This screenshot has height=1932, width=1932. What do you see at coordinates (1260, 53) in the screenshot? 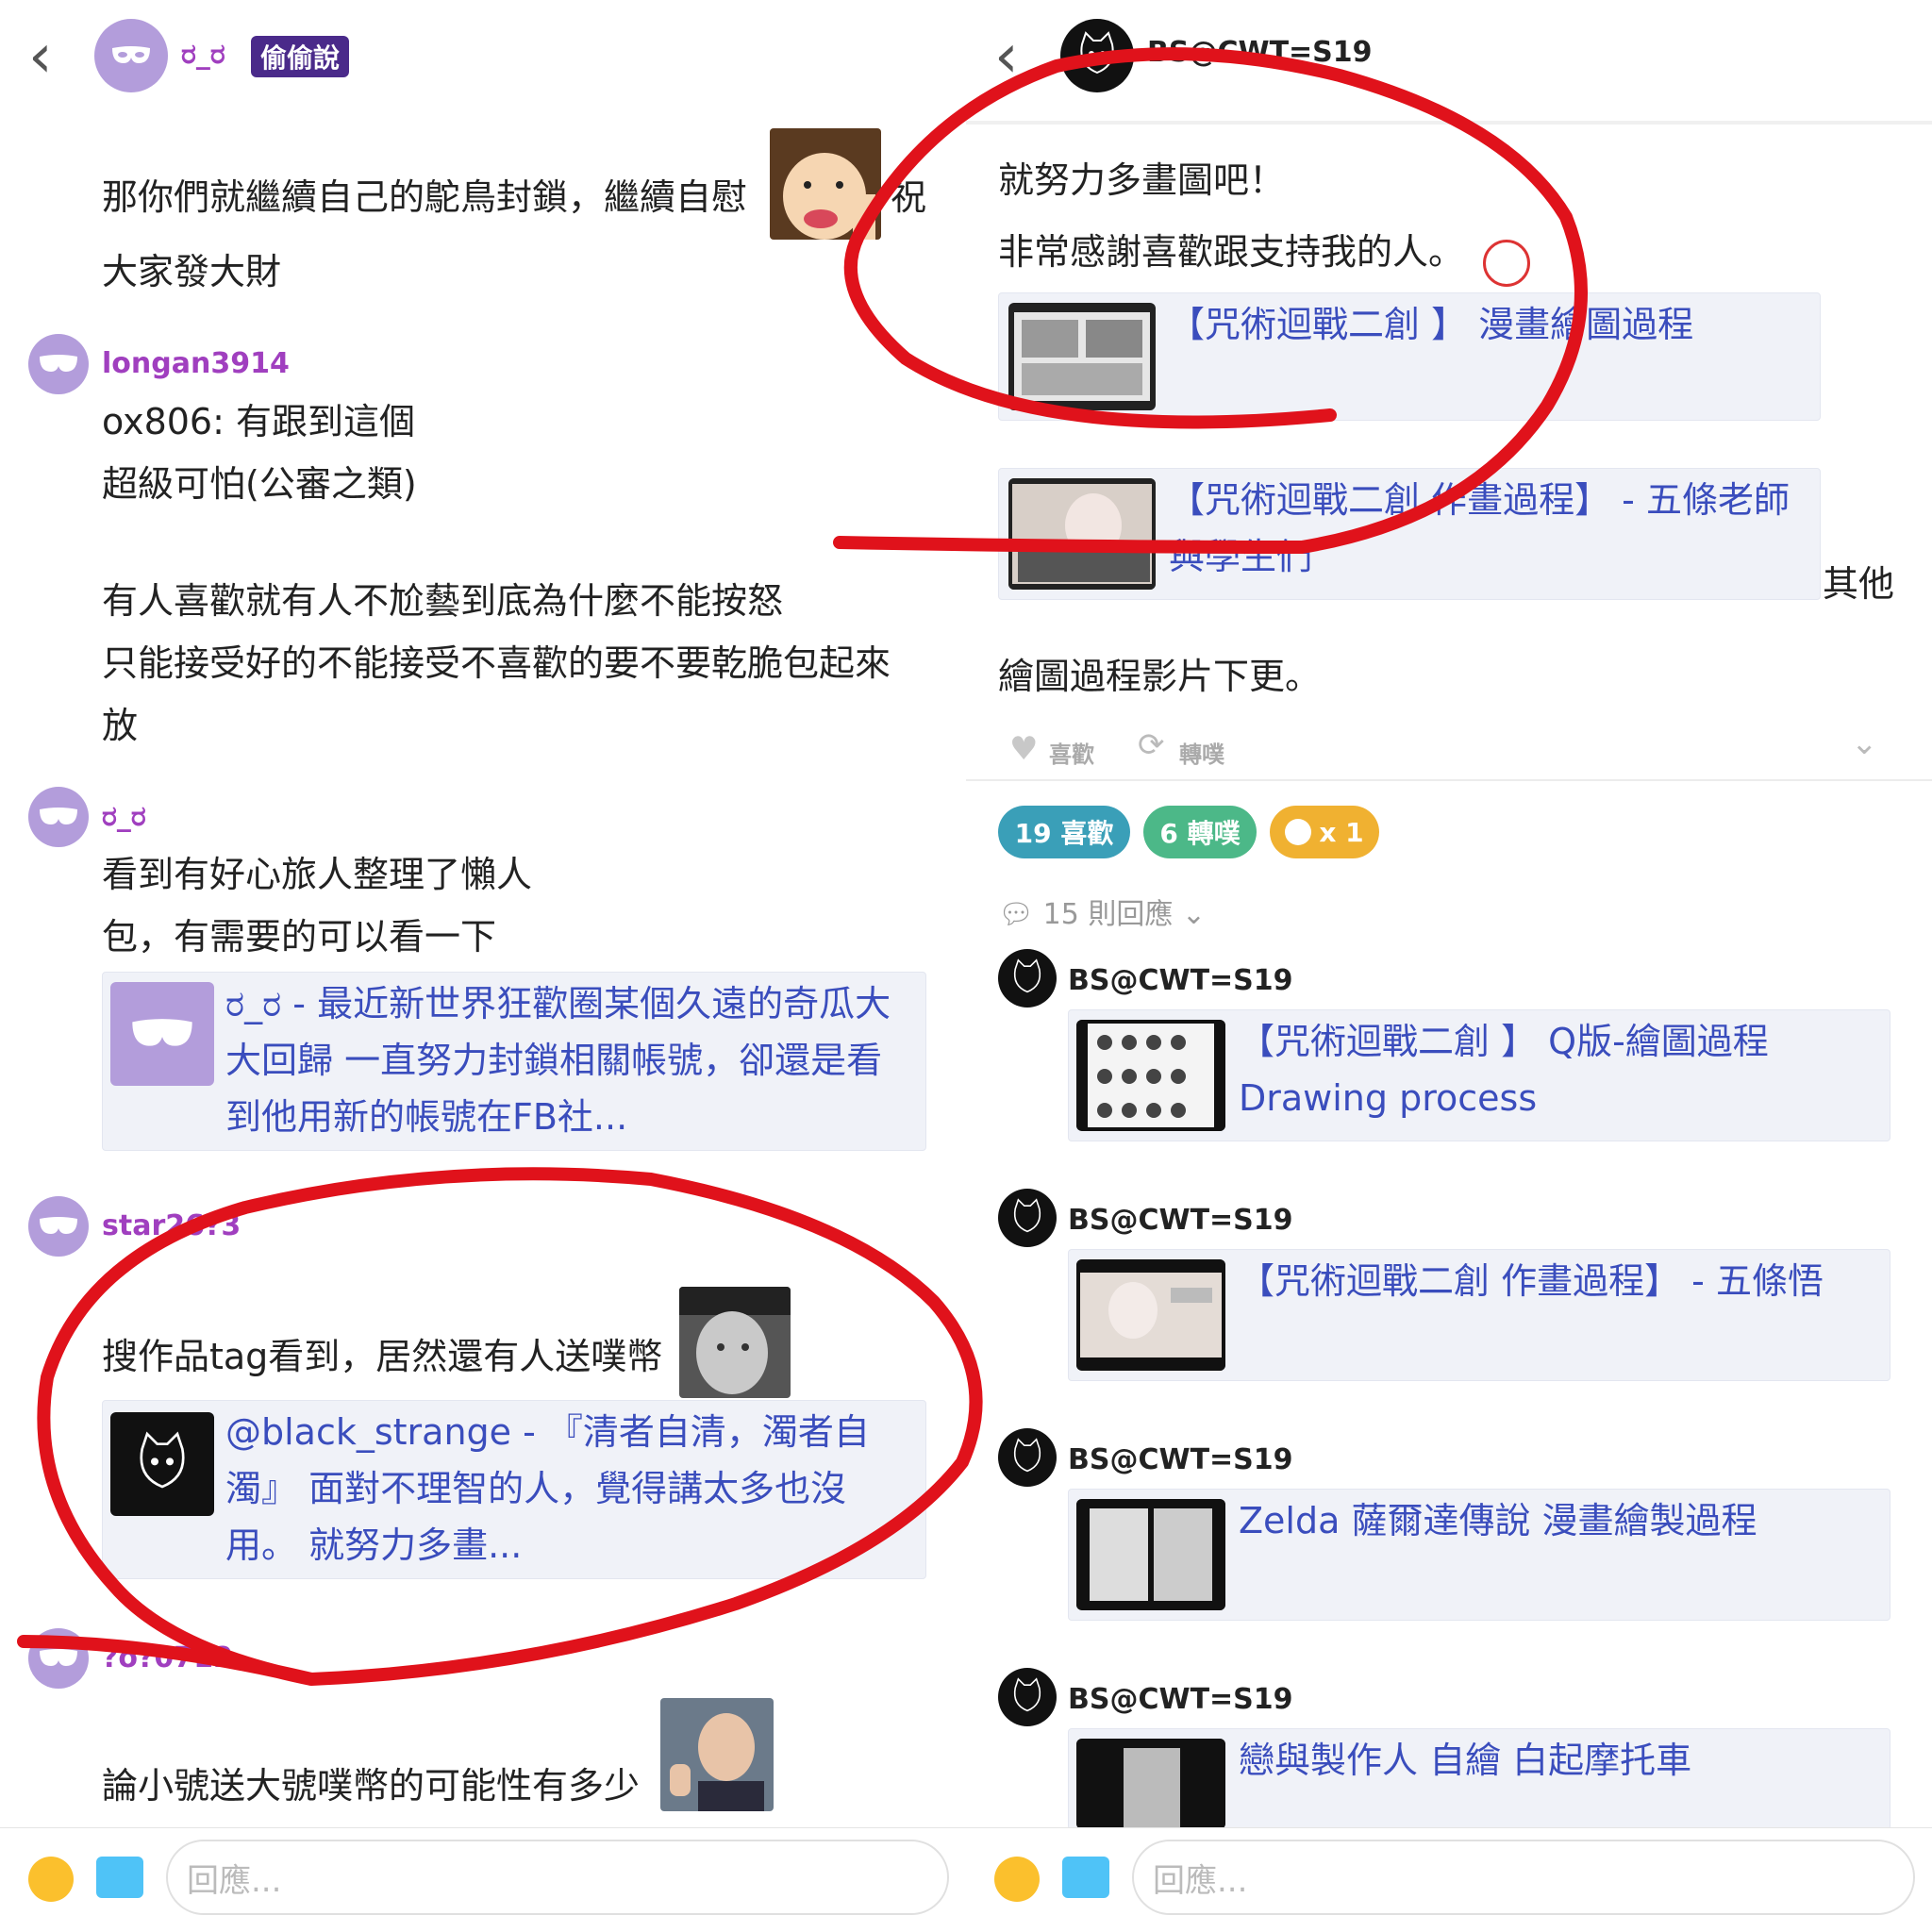
I see `header-username: BS@CWT=S19` at bounding box center [1260, 53].